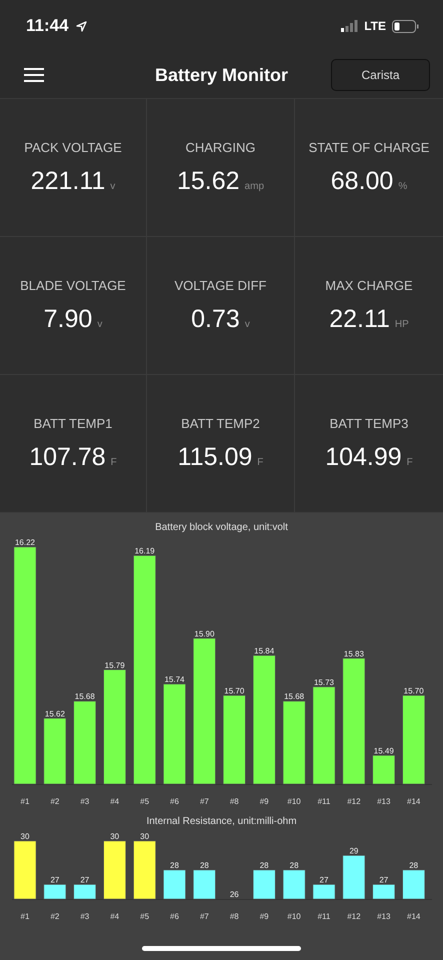 The height and width of the screenshot is (960, 443). What do you see at coordinates (363, 457) in the screenshot?
I see `metric-value: 104.99` at bounding box center [363, 457].